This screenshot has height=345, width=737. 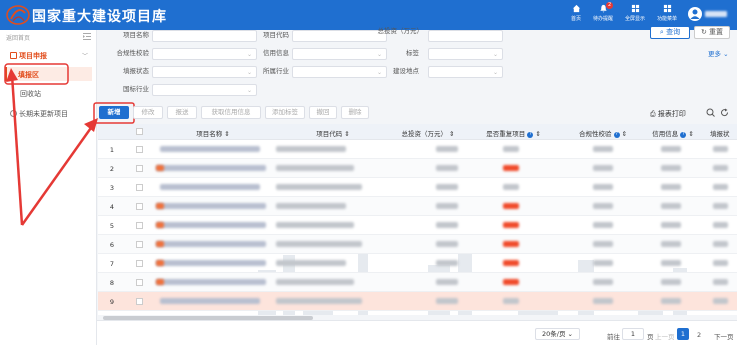 I want to click on col-credit: 信用信息 ? ⇕, so click(x=673, y=133).